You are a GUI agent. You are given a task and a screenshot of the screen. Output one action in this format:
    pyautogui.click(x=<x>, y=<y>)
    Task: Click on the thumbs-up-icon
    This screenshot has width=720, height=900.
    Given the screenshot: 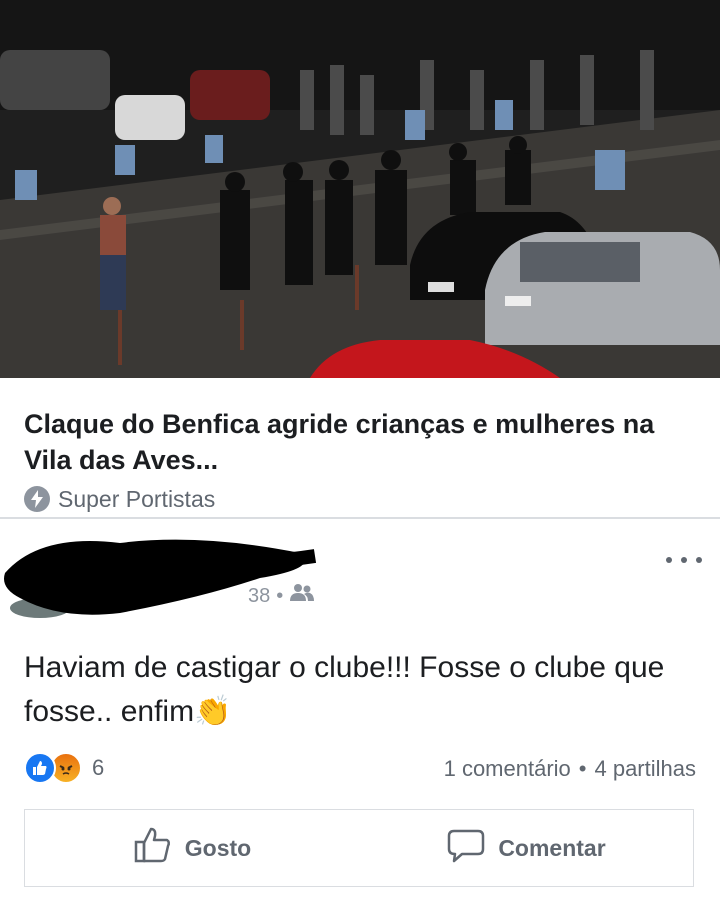 What is the action you would take?
    pyautogui.click(x=153, y=848)
    